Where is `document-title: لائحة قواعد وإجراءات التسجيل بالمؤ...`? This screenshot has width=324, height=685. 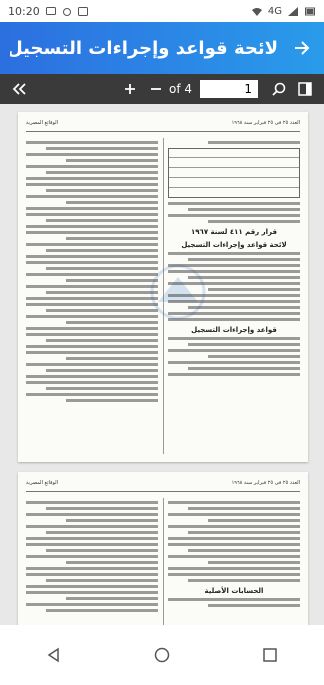
document-title: لائحة قواعد وإجراءات التسجيل بالمؤ... is located at coordinates (144, 48).